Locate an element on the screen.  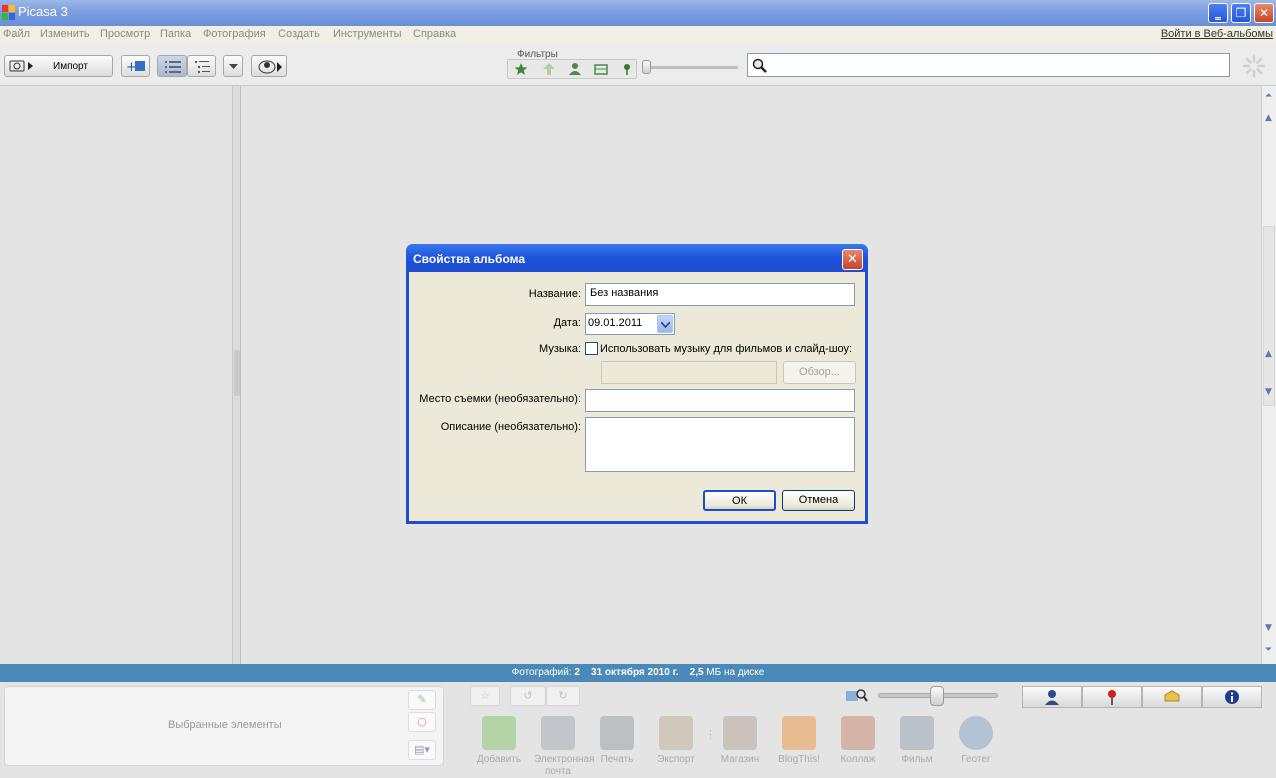
people-panel-button is located at coordinates (1052, 697).